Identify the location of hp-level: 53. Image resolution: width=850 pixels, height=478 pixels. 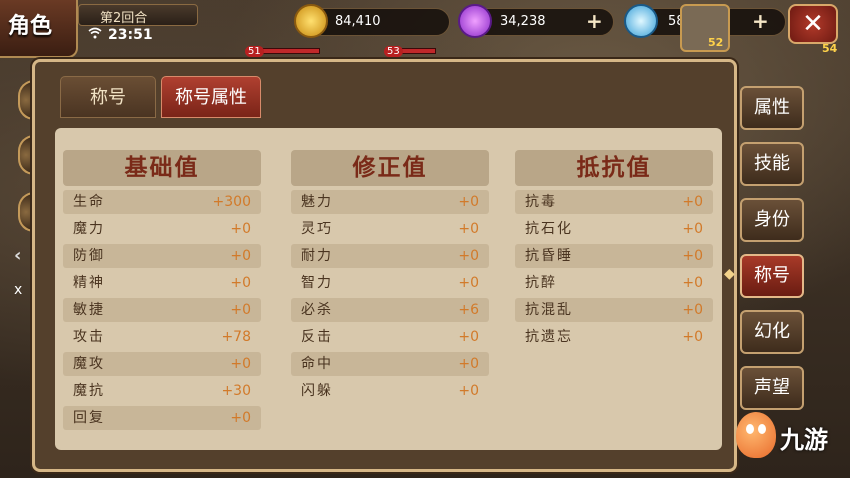
(393, 51).